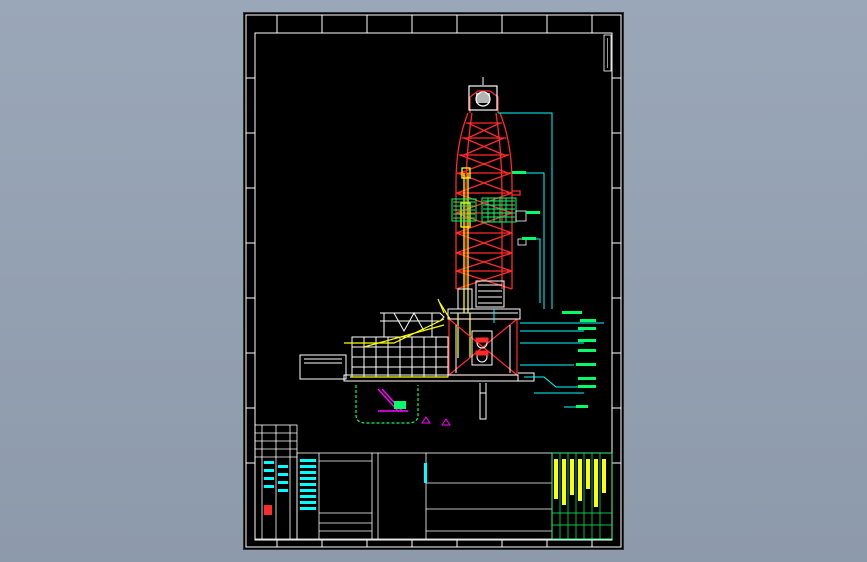 The width and height of the screenshot is (867, 562). Describe the element at coordinates (554, 289) in the screenshot. I see `callout-labels` at that location.